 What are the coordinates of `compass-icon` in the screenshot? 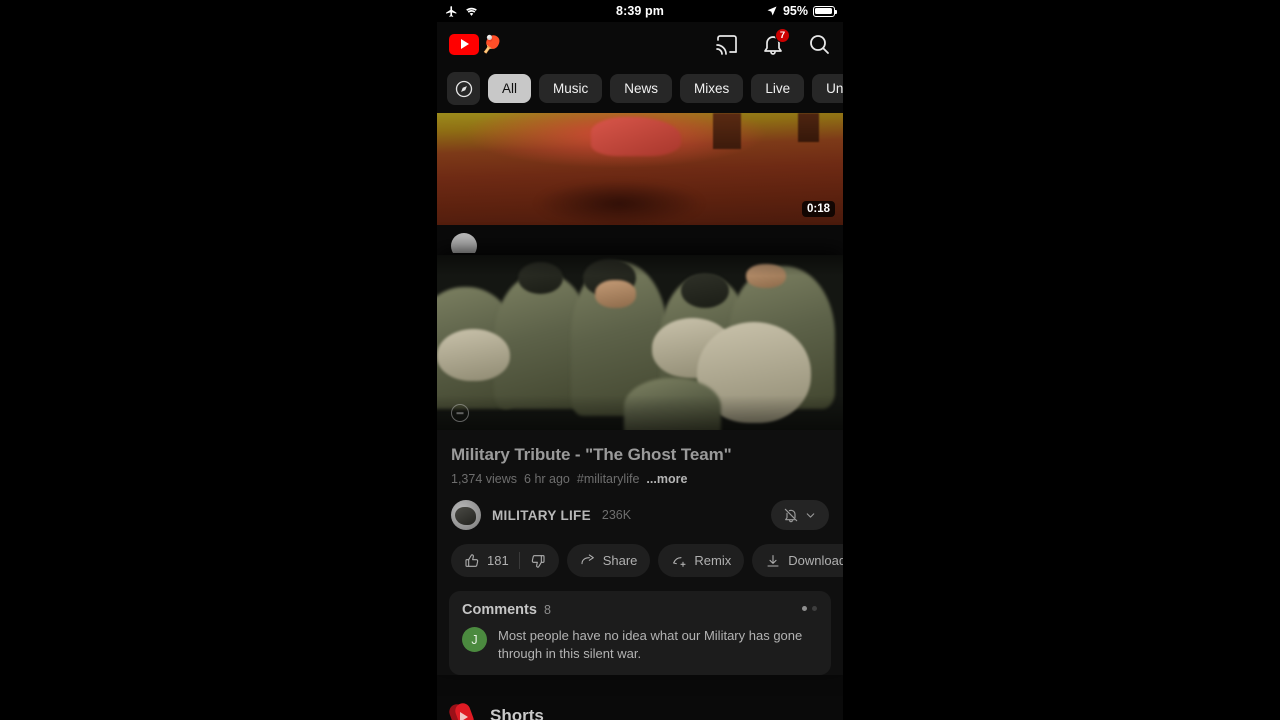 It's located at (463, 88).